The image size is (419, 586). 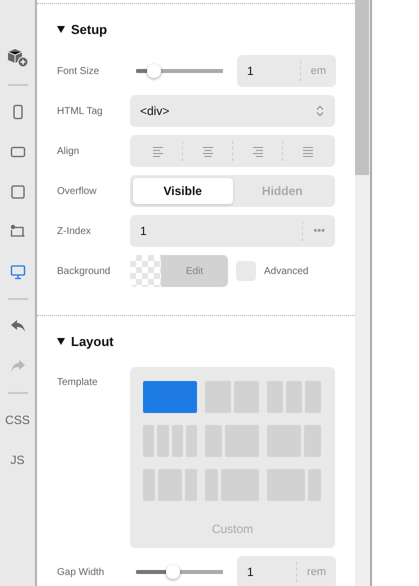 What do you see at coordinates (182, 191) in the screenshot?
I see `toggle-option: Visible` at bounding box center [182, 191].